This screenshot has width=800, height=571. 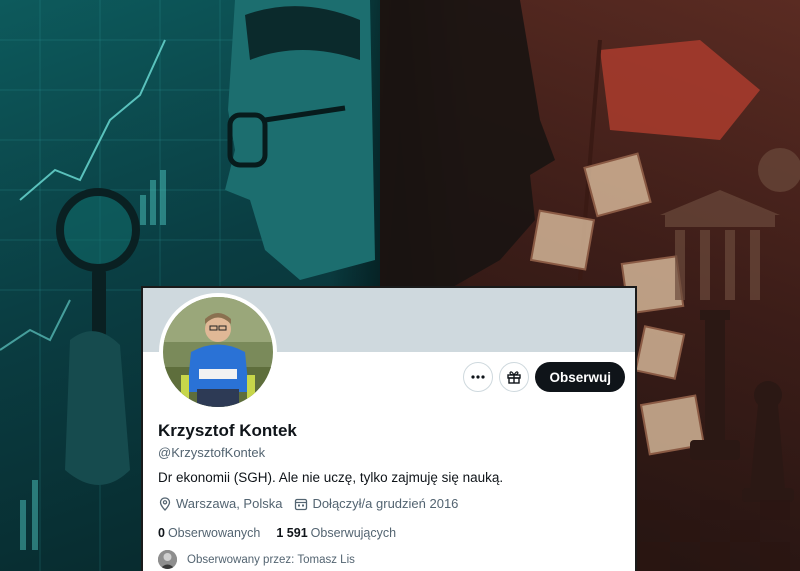 I want to click on more-icon, so click(x=478, y=377).